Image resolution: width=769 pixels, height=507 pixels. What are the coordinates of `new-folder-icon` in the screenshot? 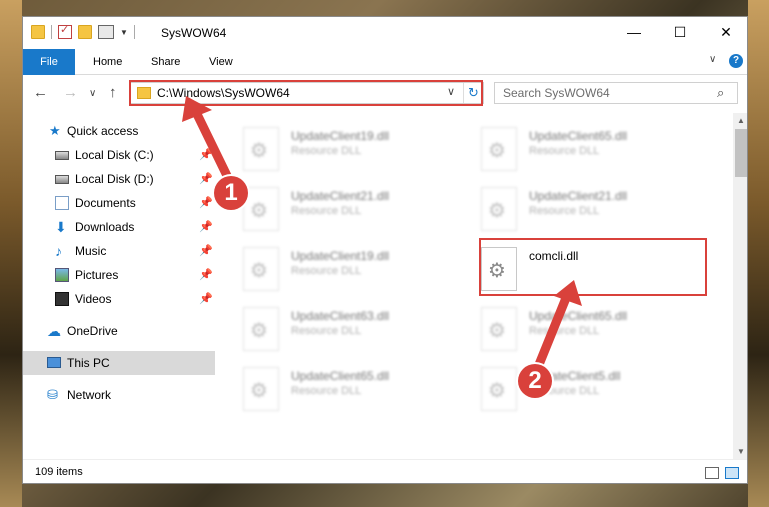 It's located at (85, 32).